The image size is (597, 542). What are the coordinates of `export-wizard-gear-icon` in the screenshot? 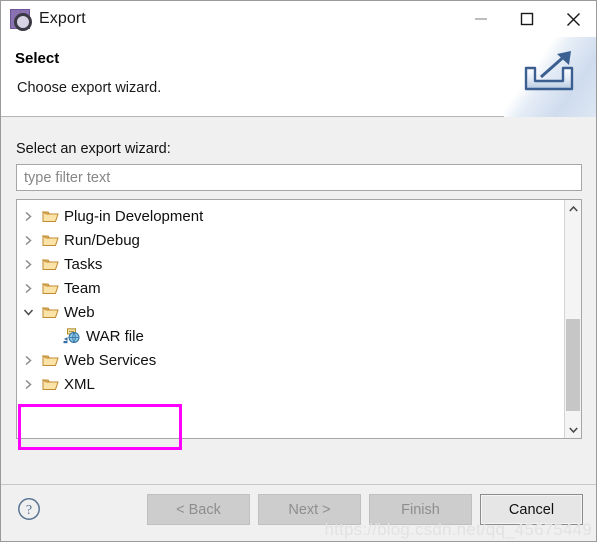 It's located at (21, 20).